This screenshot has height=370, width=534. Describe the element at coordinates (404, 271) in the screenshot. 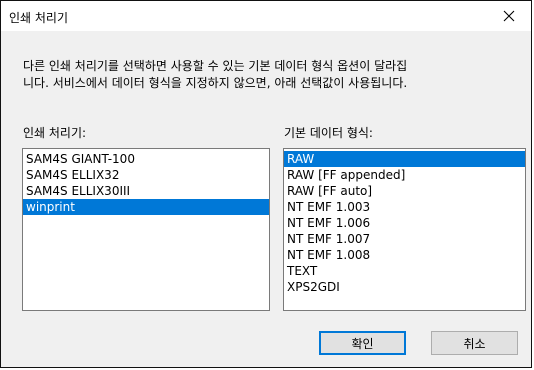

I see `data-type-item: TEXT` at that location.